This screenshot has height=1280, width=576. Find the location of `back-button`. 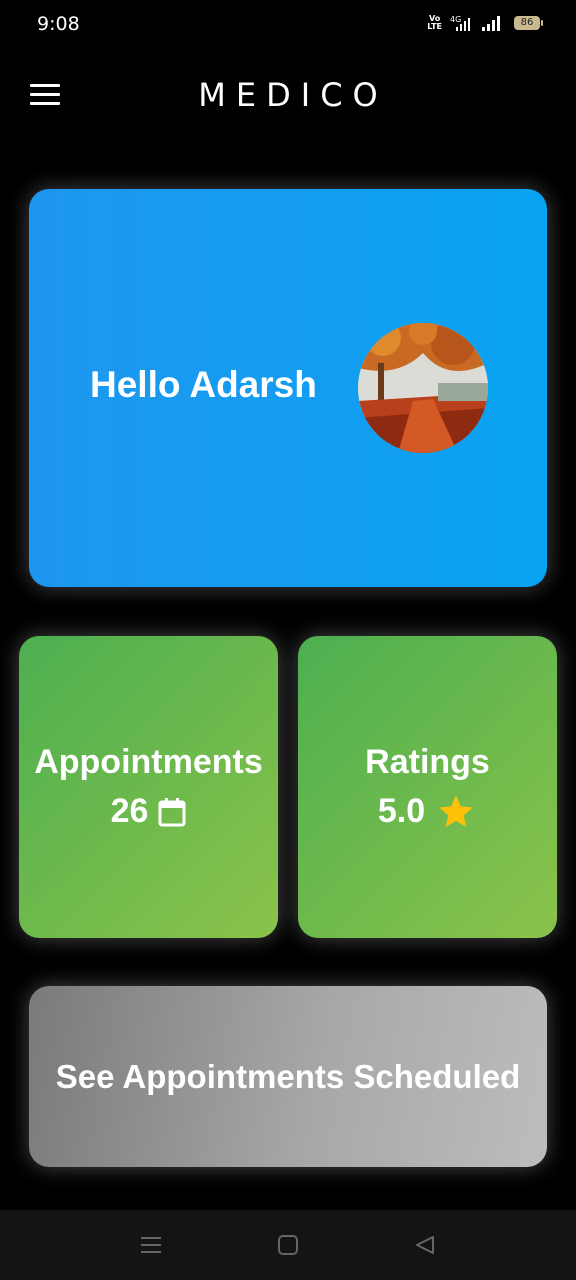

back-button is located at coordinates (425, 1245).